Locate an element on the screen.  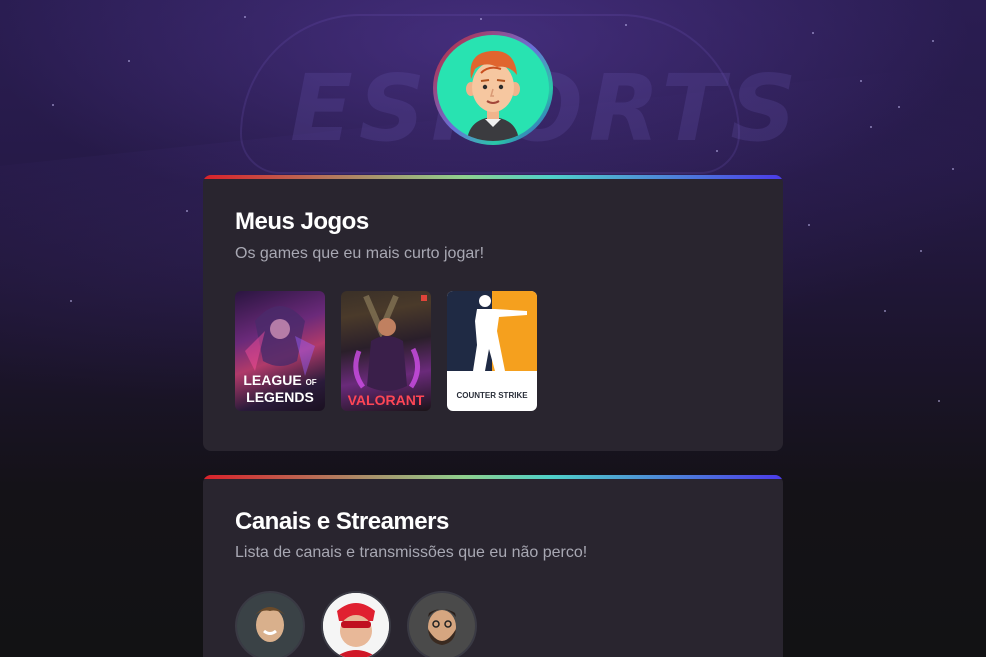
lol-label-line1: LEAGUE is located at coordinates (272, 380).